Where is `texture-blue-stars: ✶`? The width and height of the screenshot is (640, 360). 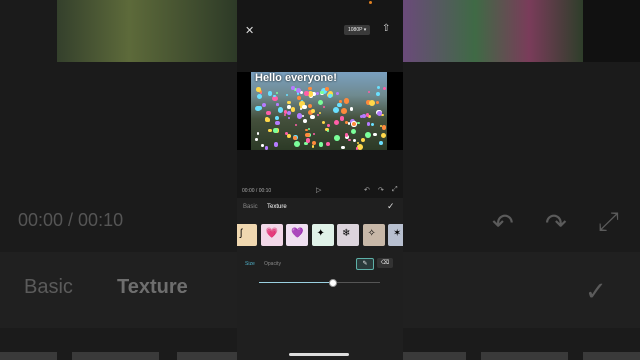
texture-blue-stars: ✶ is located at coordinates (395, 235).